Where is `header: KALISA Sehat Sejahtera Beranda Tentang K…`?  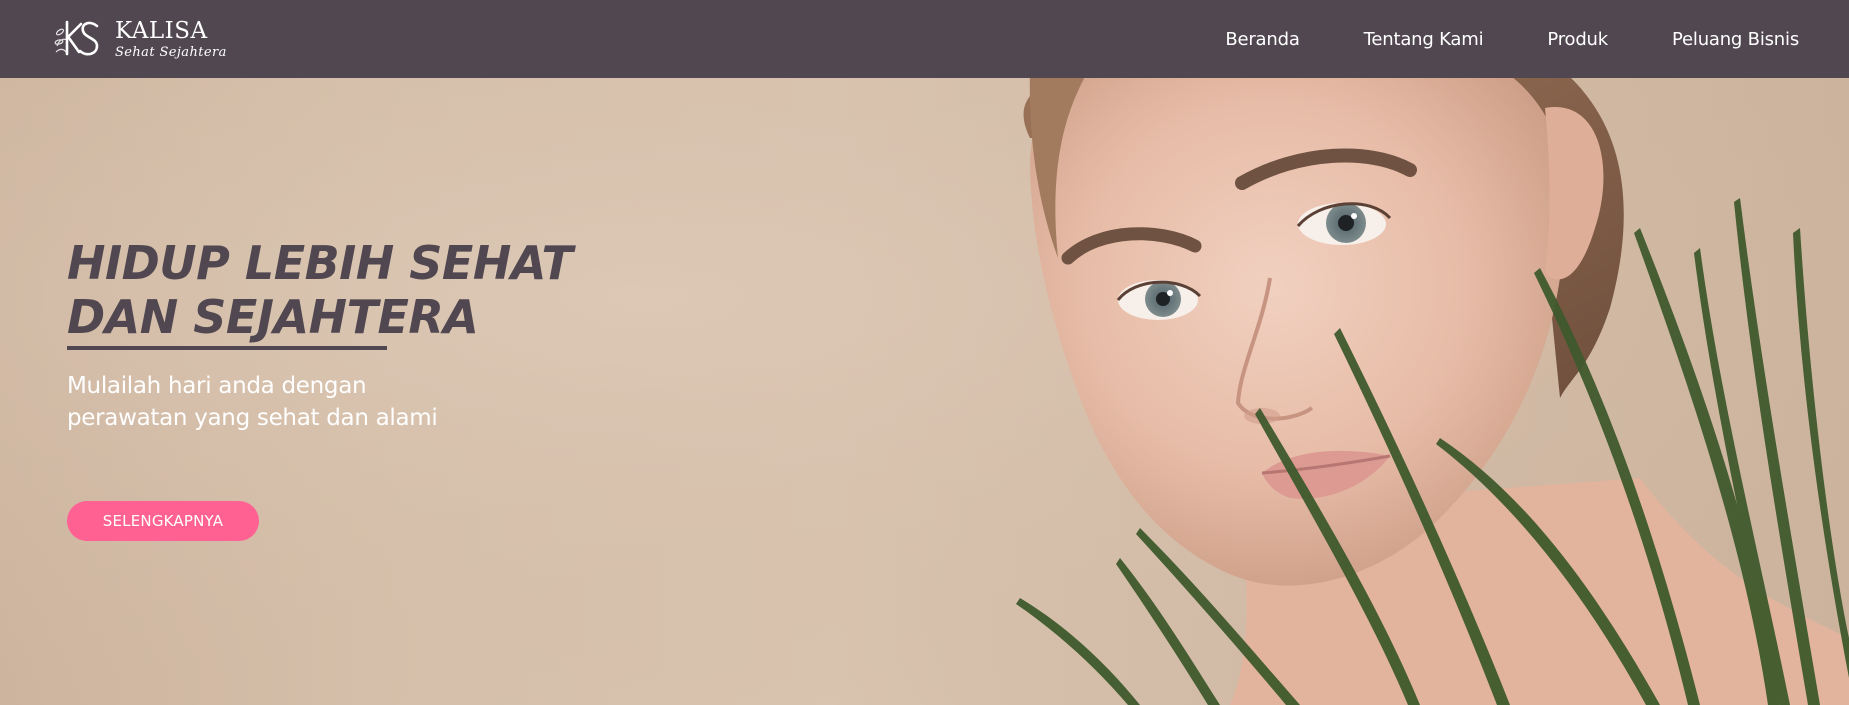 header: KALISA Sehat Sejahtera Beranda Tentang K… is located at coordinates (924, 39).